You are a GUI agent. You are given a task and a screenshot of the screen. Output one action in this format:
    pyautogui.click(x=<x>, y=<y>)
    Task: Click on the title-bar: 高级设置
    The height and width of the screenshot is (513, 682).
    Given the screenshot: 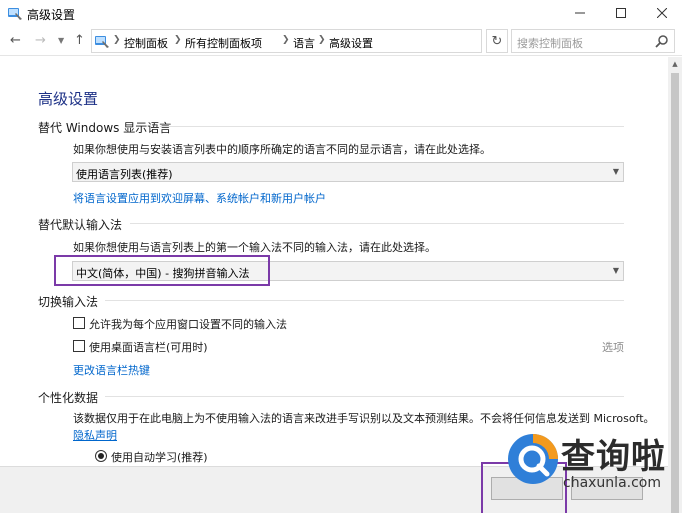 What is the action you would take?
    pyautogui.click(x=341, y=13)
    